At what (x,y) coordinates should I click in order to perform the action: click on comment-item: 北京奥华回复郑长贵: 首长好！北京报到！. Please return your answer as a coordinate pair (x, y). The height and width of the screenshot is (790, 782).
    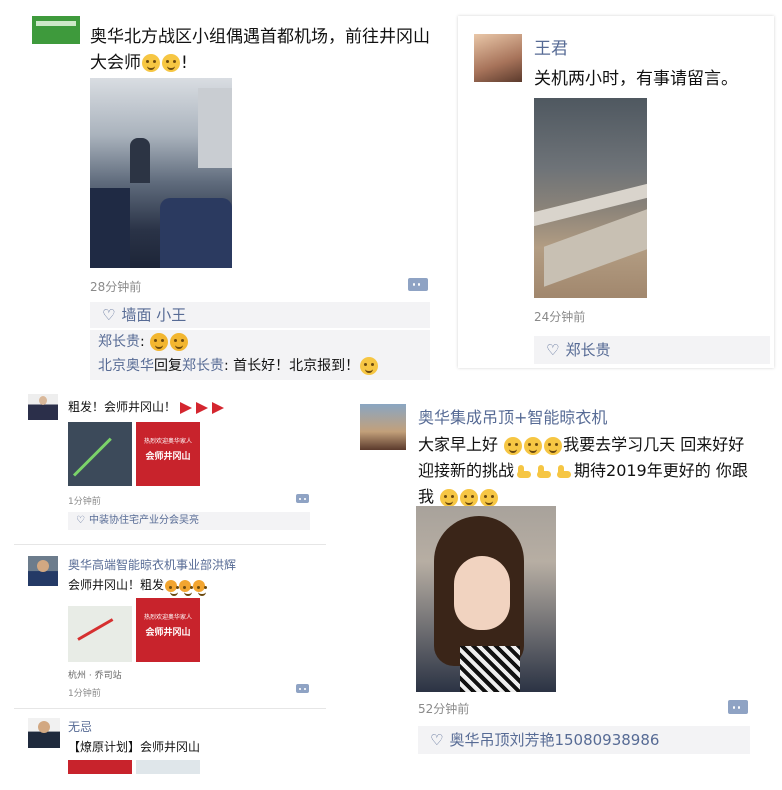
    Looking at the image, I should click on (264, 366).